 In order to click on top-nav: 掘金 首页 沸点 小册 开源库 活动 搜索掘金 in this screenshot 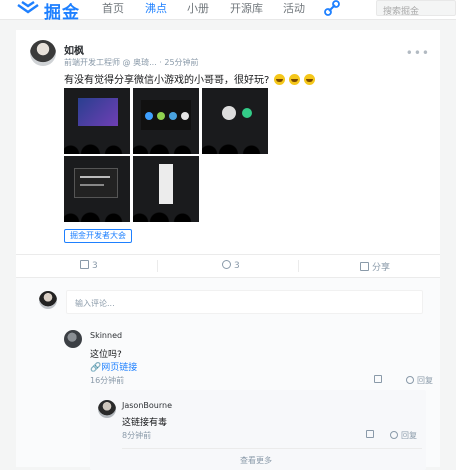, I will do `click(228, 11)`.